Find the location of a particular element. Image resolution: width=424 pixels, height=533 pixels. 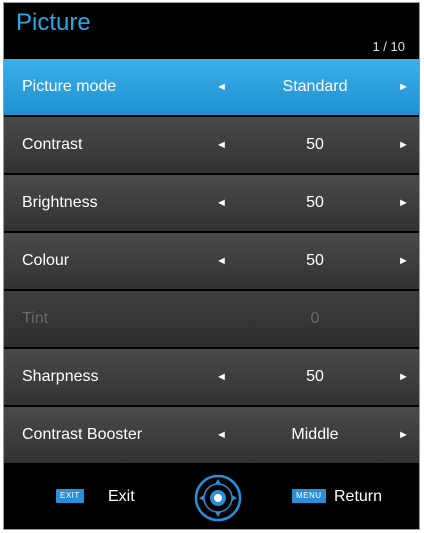

setting-value: Standard is located at coordinates (315, 86).